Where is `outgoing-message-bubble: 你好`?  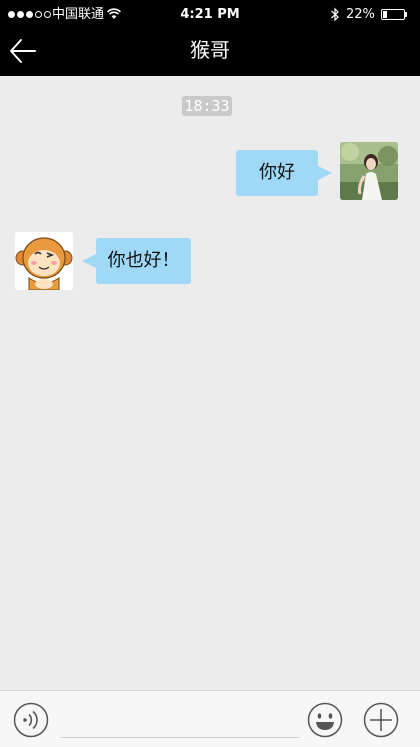
outgoing-message-bubble: 你好 is located at coordinates (284, 173).